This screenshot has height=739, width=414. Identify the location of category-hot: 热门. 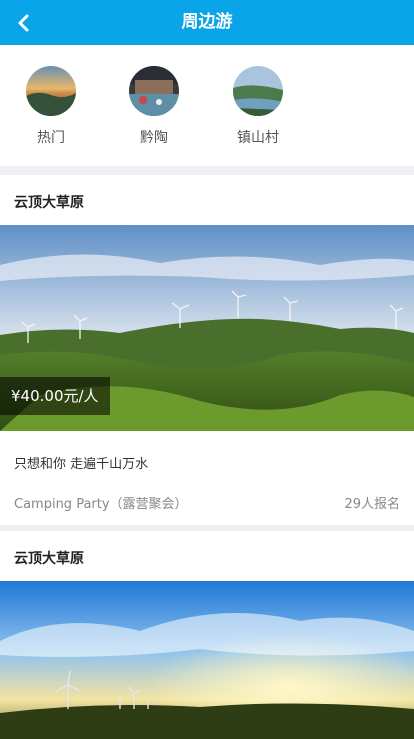
(51, 106).